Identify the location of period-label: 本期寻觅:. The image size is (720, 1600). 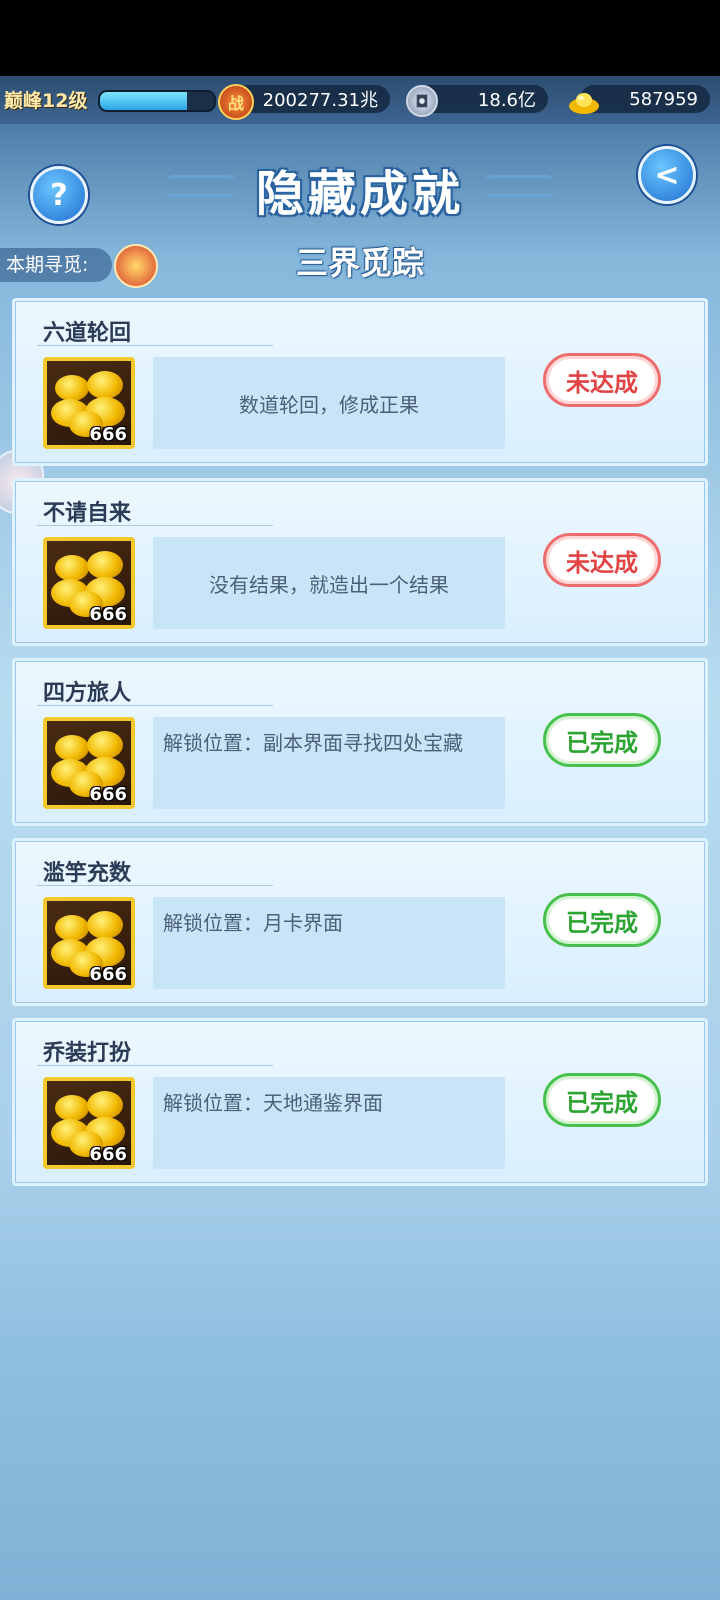
(56, 265).